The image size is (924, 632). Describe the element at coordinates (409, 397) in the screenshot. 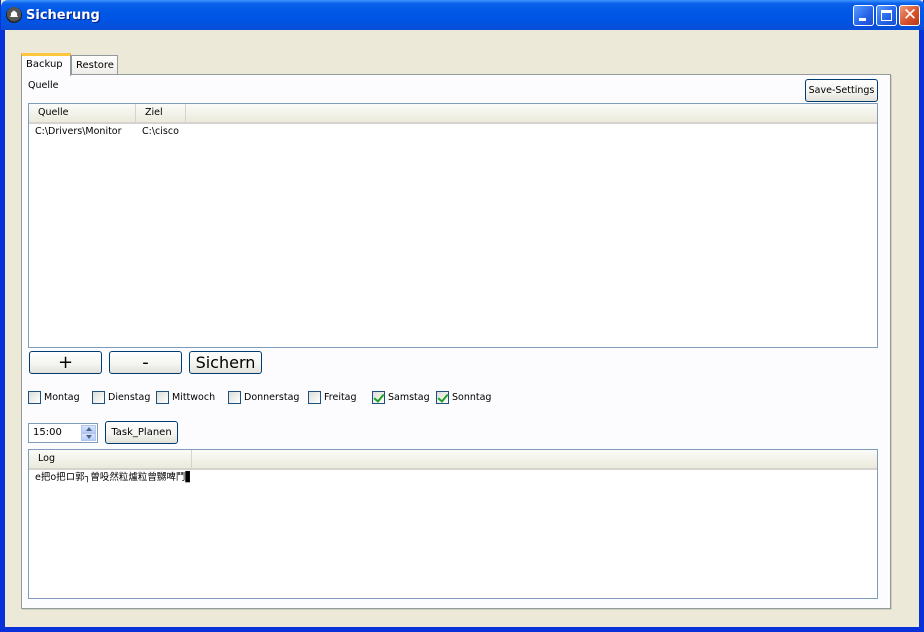

I see `checkbox-label: Samstag` at that location.